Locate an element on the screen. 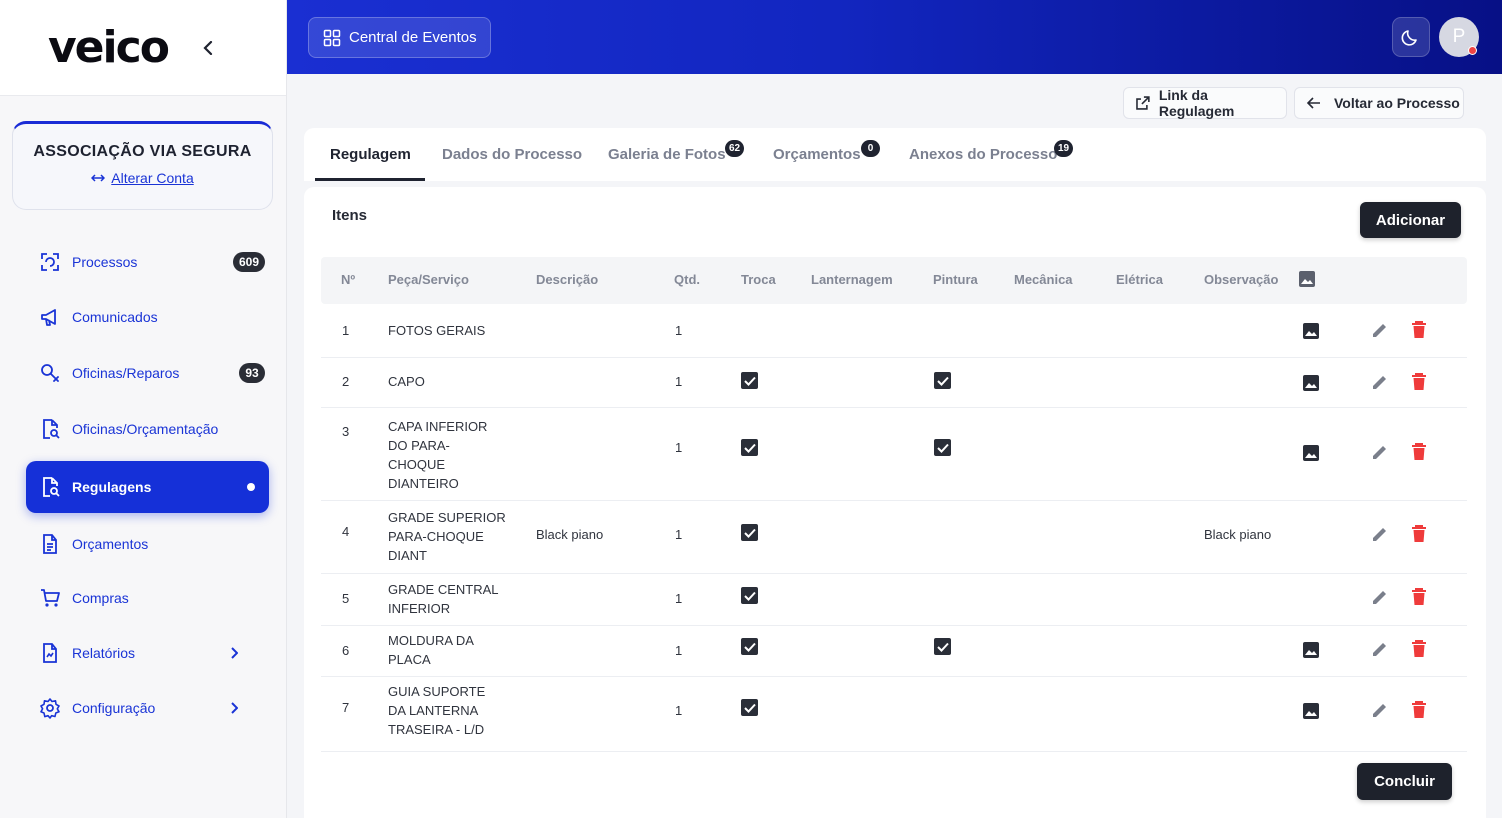 The width and height of the screenshot is (1502, 818). column-header: Pintura is located at coordinates (955, 279).